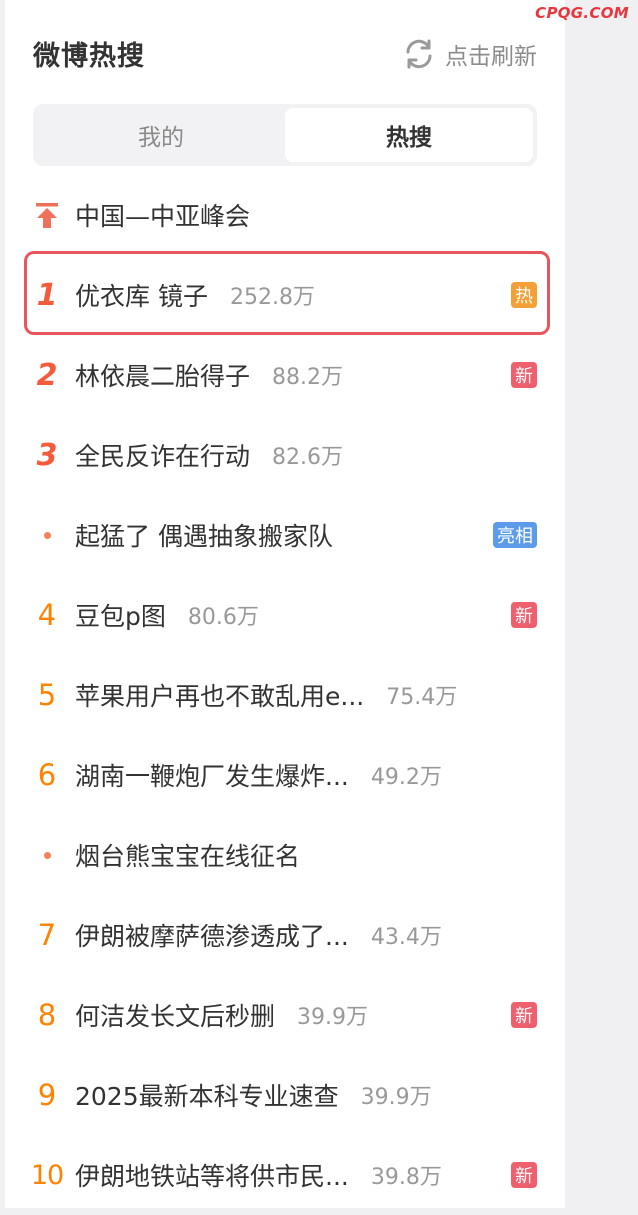 The height and width of the screenshot is (1215, 638). Describe the element at coordinates (47, 215) in the screenshot. I see `pin-top-icon` at that location.